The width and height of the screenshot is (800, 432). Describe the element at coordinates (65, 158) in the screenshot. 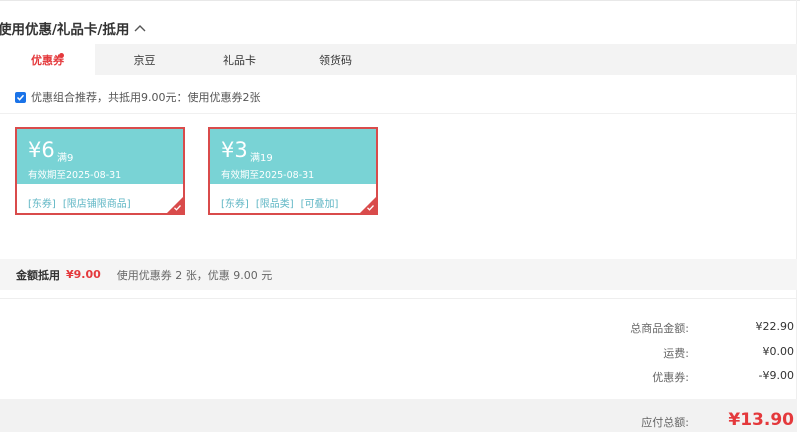

I see `coupon-condition: 满9` at that location.